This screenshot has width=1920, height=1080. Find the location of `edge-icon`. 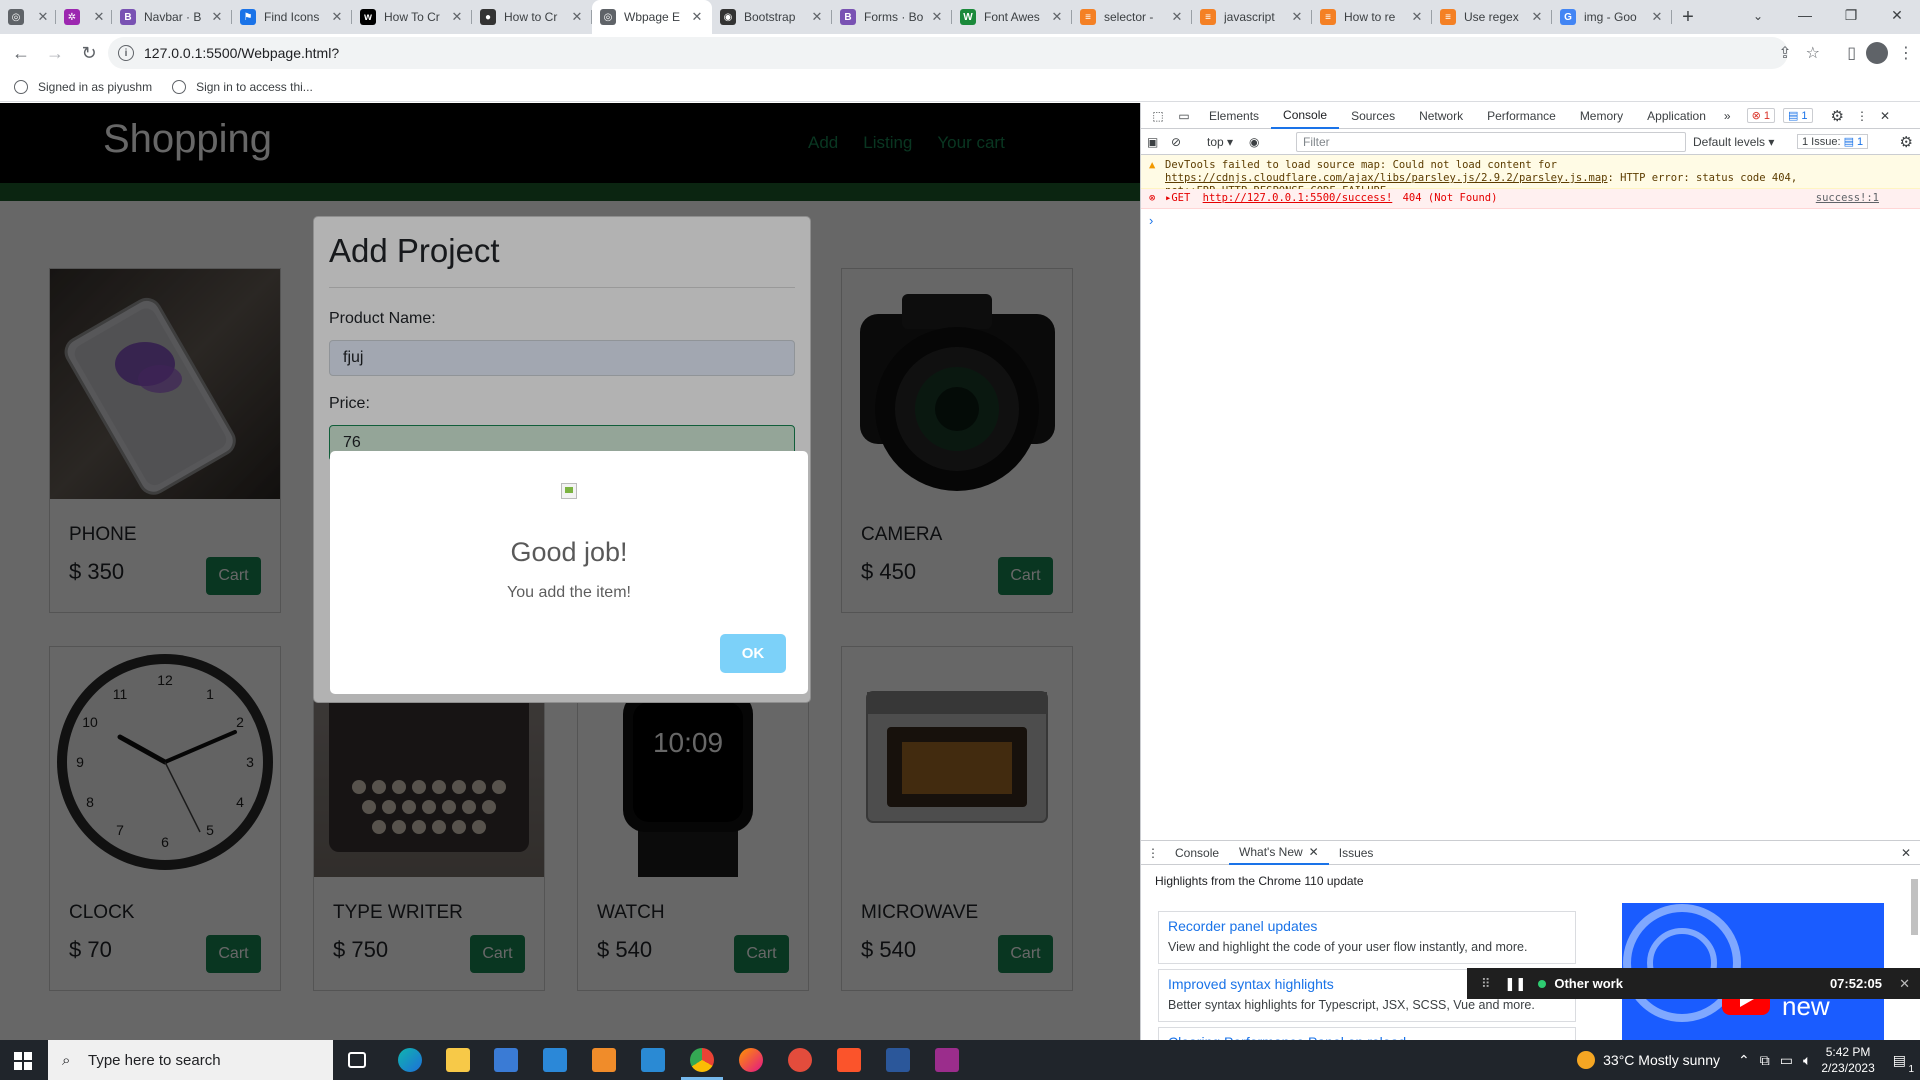

edge-icon is located at coordinates (410, 1060).